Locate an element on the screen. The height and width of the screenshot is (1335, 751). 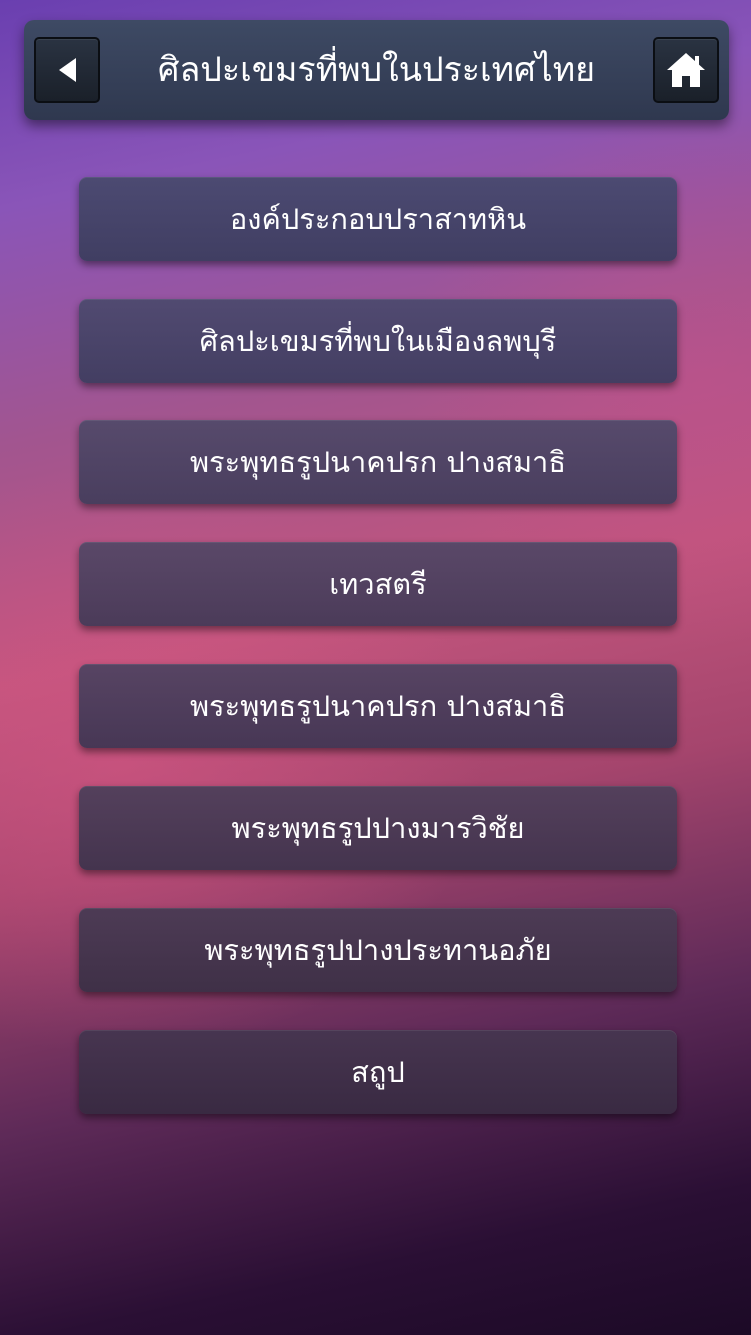
menu-item-buddha-dispelling-fear: พระพุทธรูปปางประทานอภัย is located at coordinates (378, 950).